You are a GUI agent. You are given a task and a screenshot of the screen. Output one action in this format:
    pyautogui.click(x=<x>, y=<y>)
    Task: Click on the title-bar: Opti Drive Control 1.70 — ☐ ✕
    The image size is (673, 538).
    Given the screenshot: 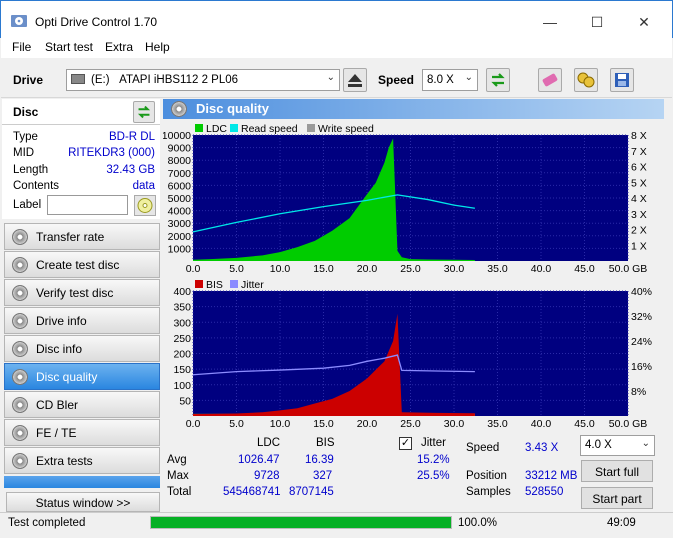 What is the action you would take?
    pyautogui.click(x=336, y=19)
    